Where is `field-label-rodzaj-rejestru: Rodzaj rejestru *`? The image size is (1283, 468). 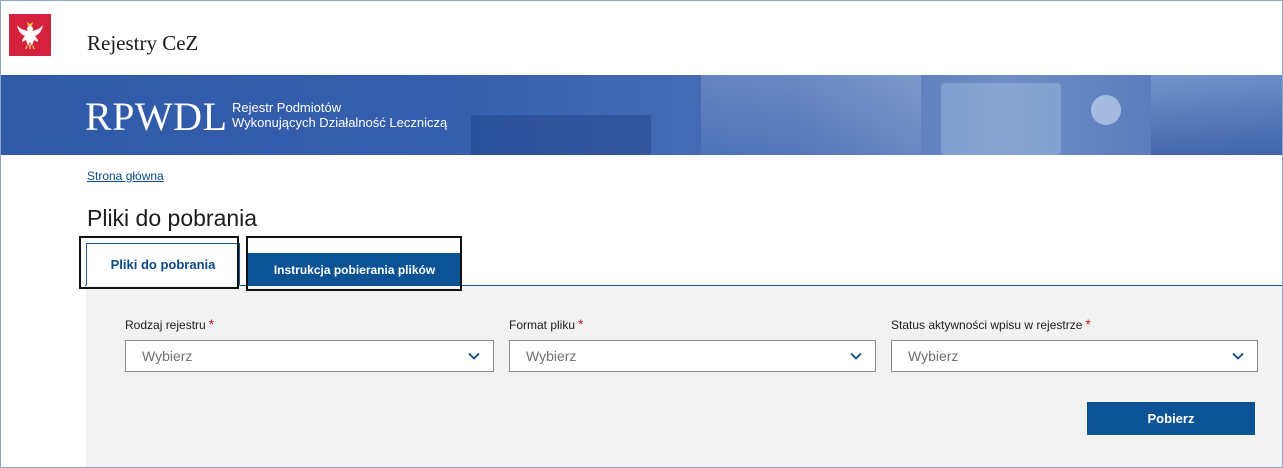 field-label-rodzaj-rejestru: Rodzaj rejestru * is located at coordinates (169, 324).